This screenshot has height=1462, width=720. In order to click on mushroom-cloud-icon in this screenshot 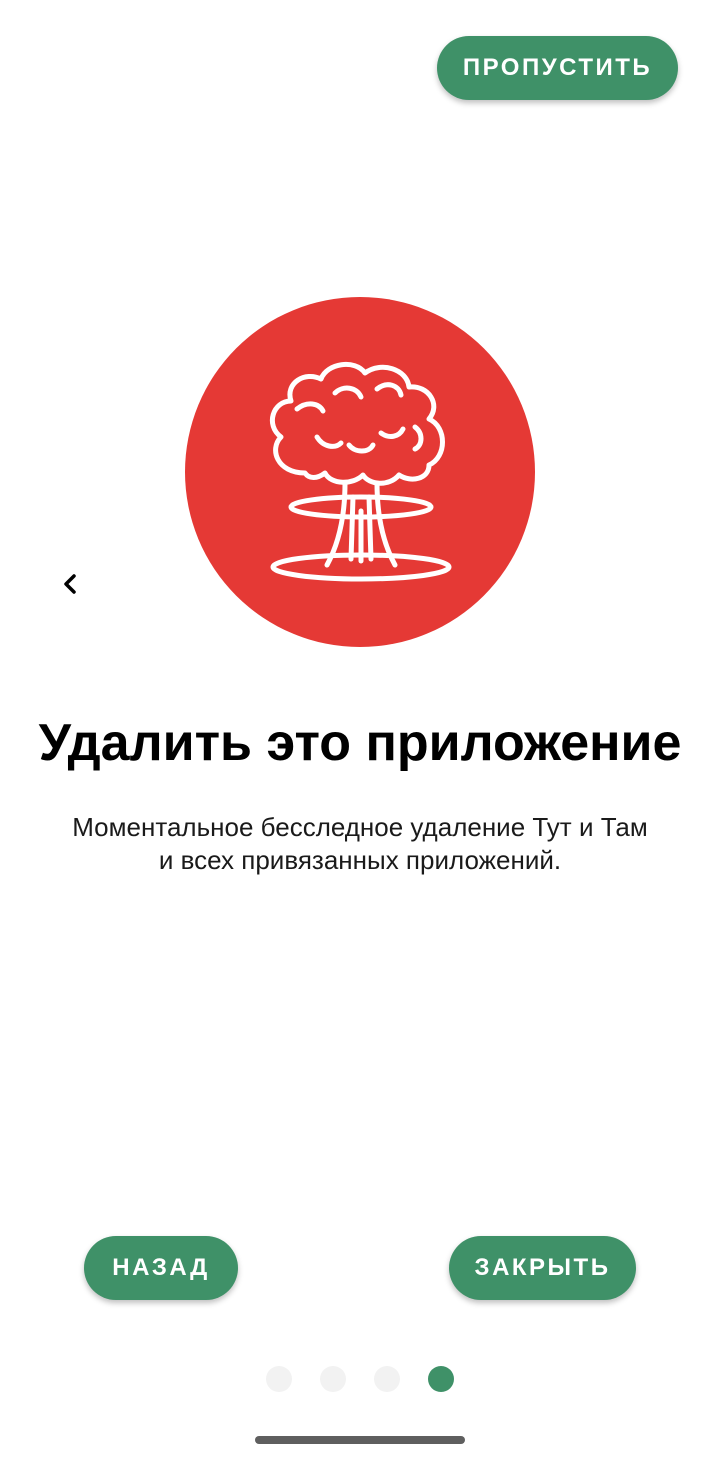, I will do `click(360, 472)`.